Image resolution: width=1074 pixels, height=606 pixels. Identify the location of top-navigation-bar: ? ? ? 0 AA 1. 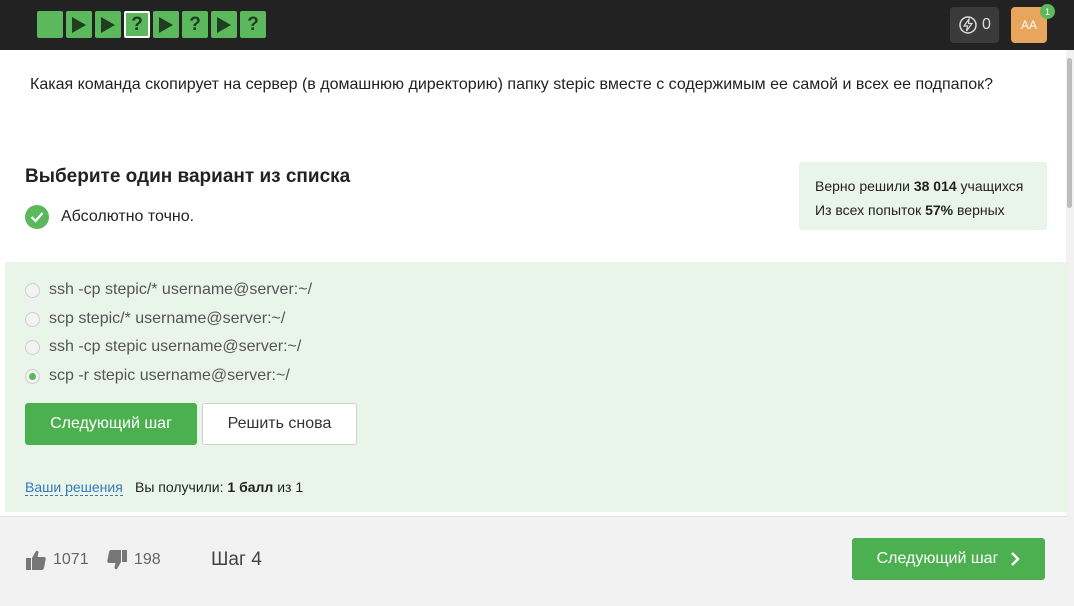
(537, 25).